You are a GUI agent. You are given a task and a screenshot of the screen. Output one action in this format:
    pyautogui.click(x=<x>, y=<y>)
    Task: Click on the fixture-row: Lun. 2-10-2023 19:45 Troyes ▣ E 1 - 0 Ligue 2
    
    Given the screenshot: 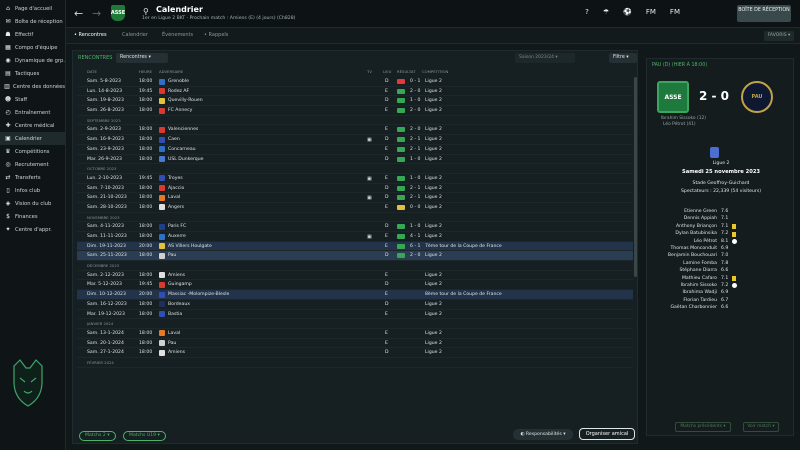 What is the action you would take?
    pyautogui.click(x=355, y=179)
    